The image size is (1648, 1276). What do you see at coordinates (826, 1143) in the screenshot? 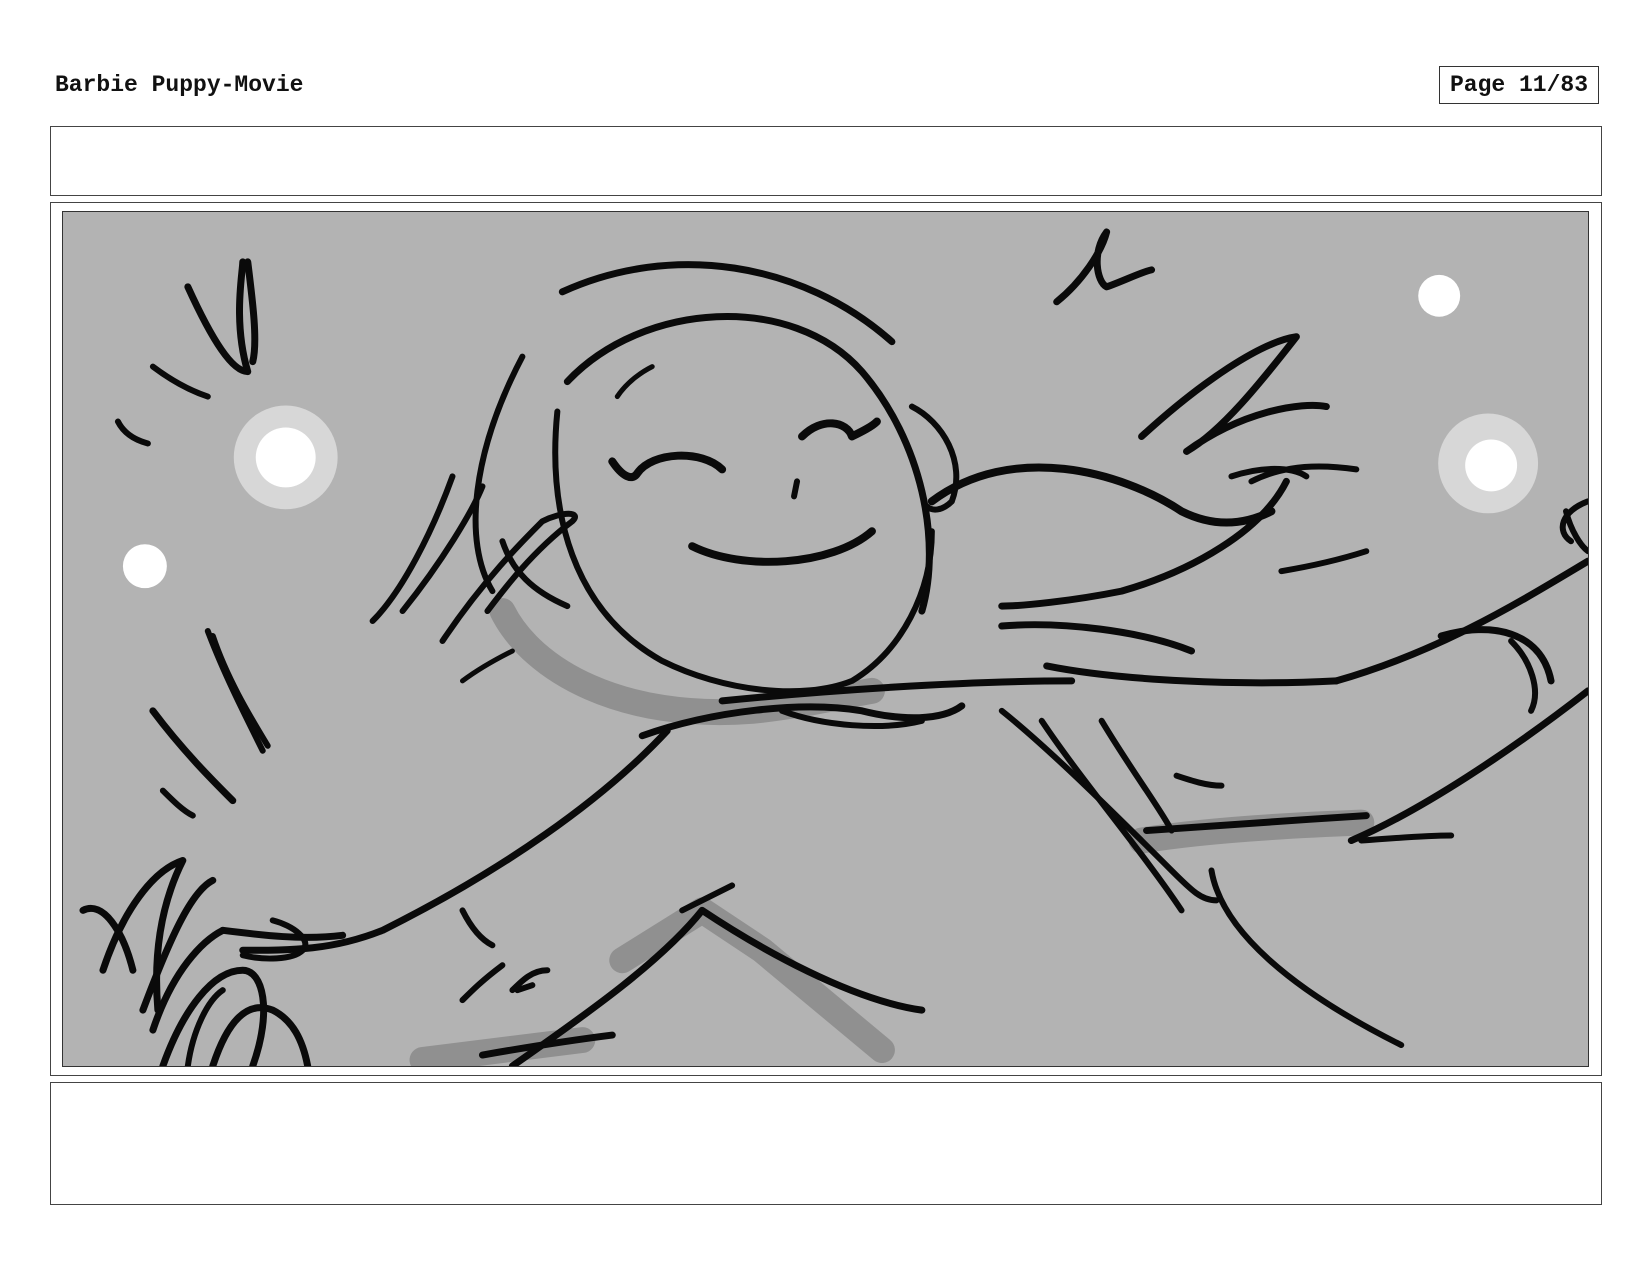
I see `notes-box-bottom` at bounding box center [826, 1143].